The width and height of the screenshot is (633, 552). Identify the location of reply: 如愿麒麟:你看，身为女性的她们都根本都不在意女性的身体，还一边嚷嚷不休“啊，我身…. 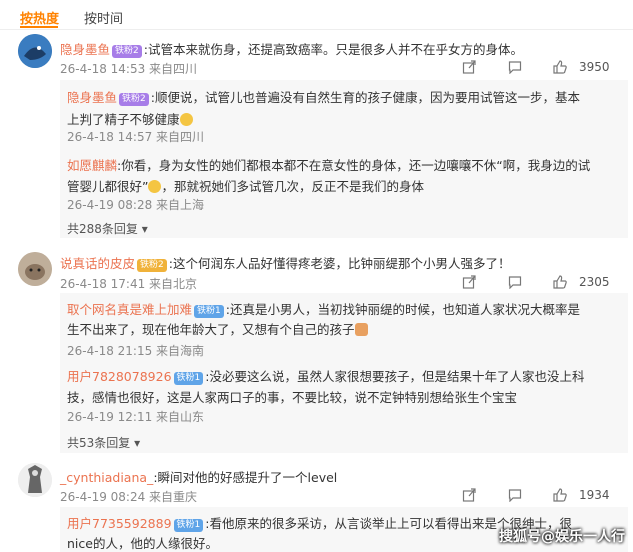
(328, 164).